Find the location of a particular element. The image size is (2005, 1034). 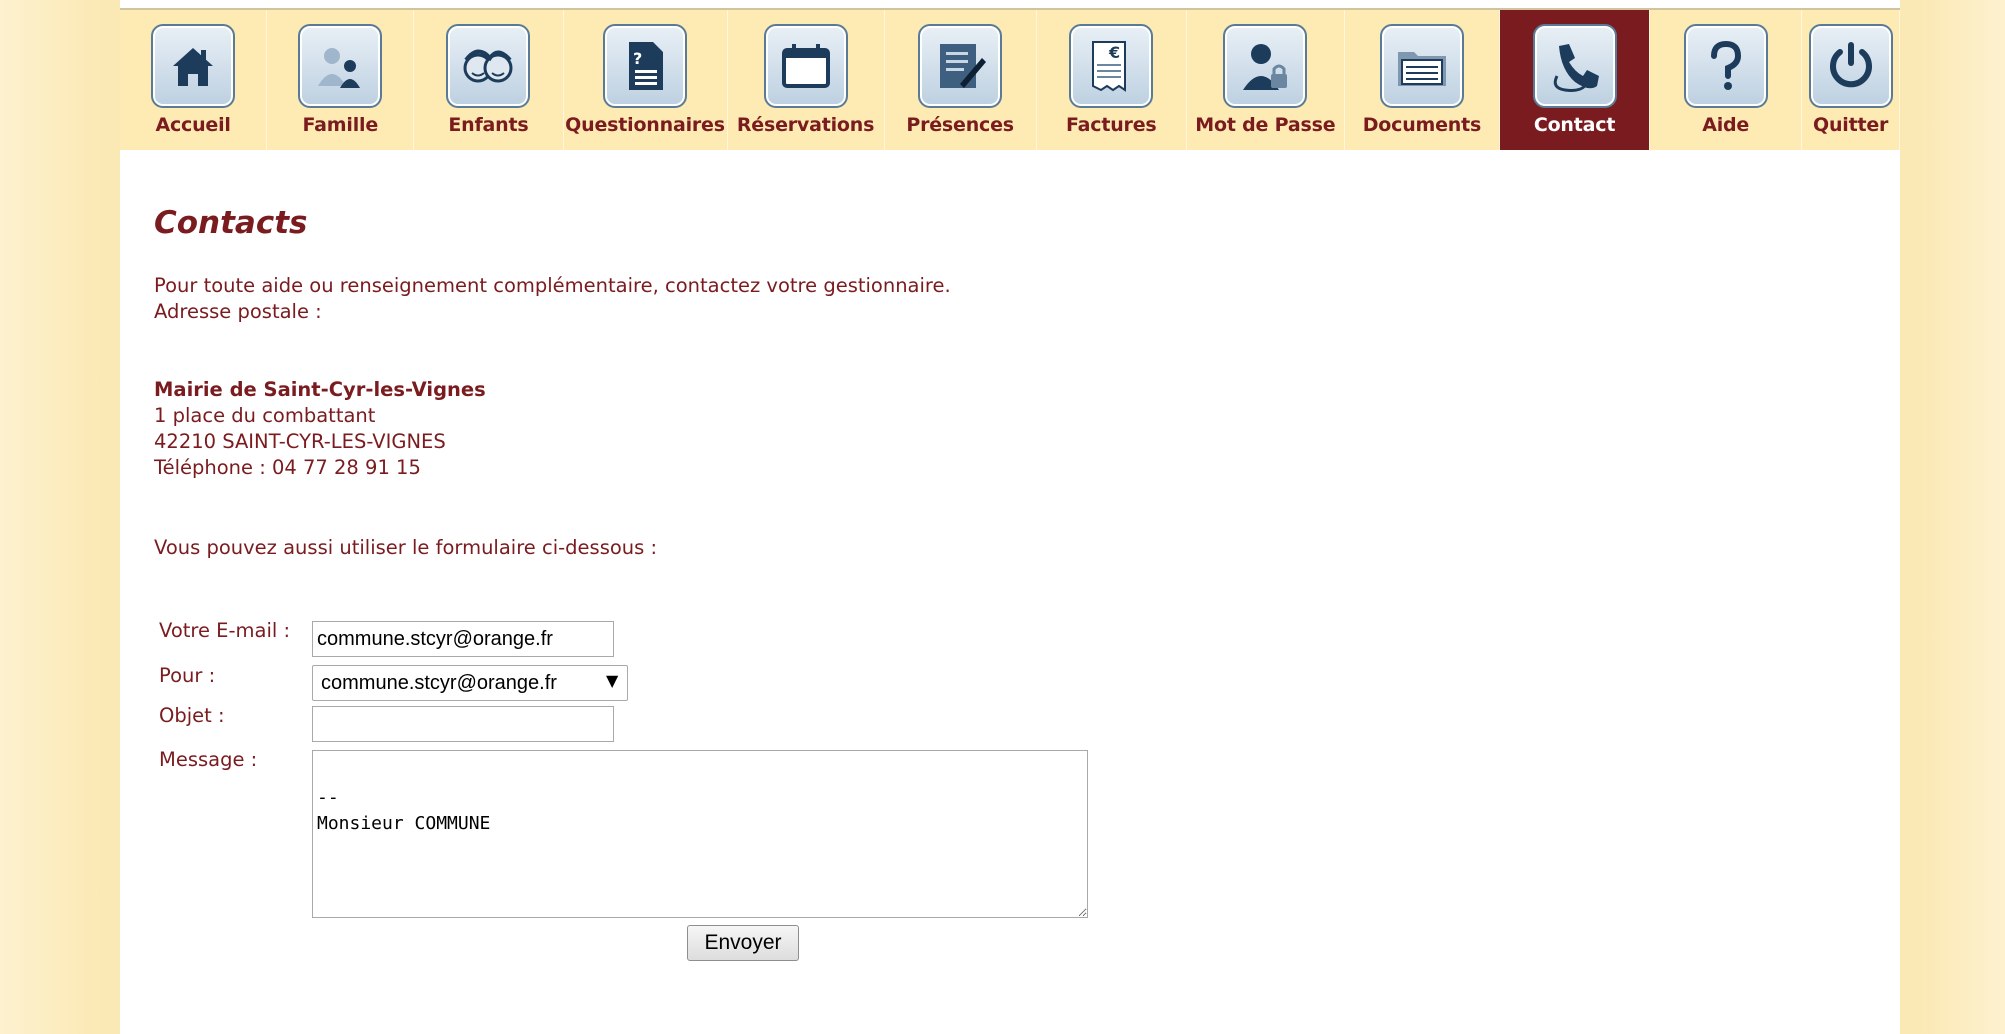

top-navigation: Accueil Famille Enfants ? Questionnaires is located at coordinates (1010, 79).